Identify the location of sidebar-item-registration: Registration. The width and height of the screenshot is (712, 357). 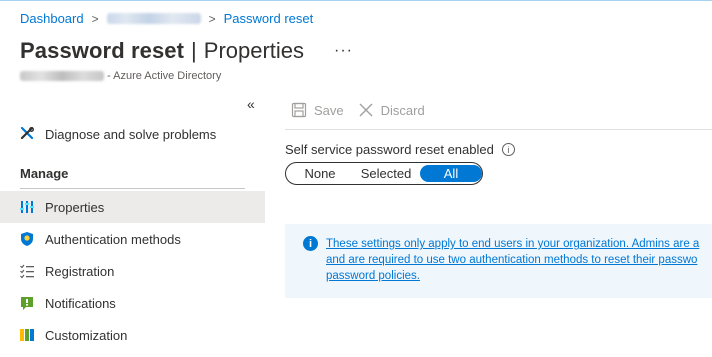
(132, 271).